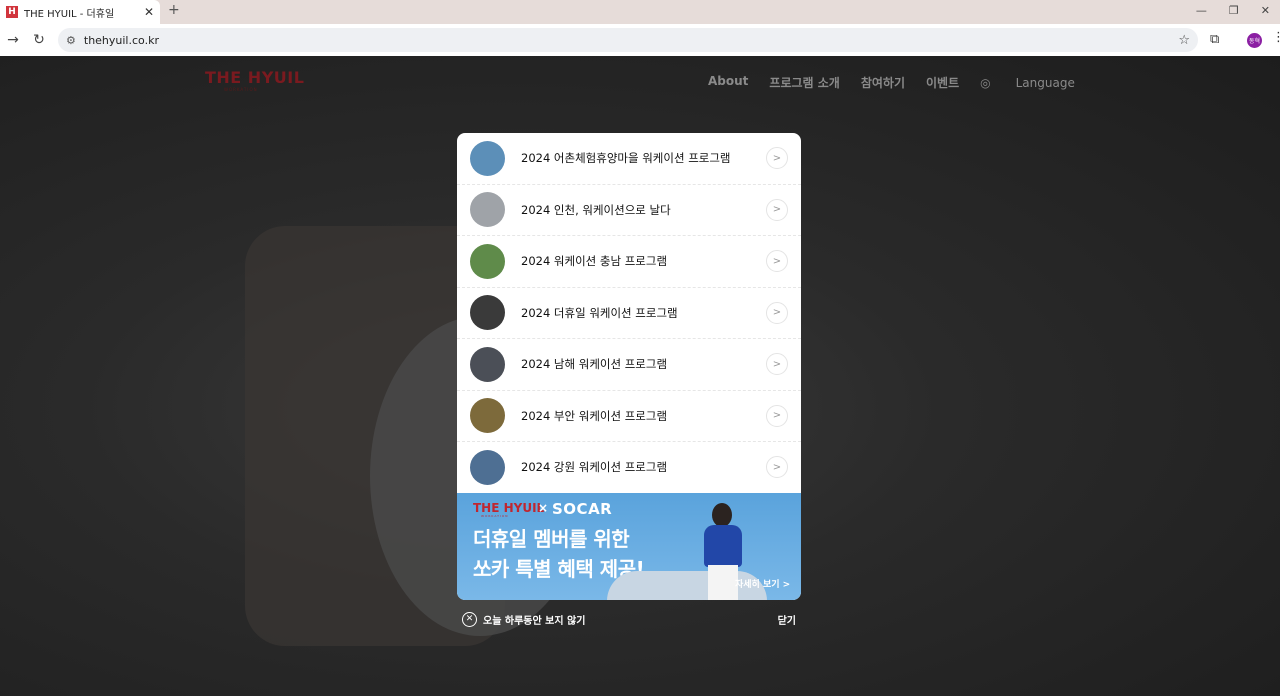 This screenshot has height=696, width=1280. What do you see at coordinates (1276, 37) in the screenshot?
I see `browser-menu-icon: ⋮` at bounding box center [1276, 37].